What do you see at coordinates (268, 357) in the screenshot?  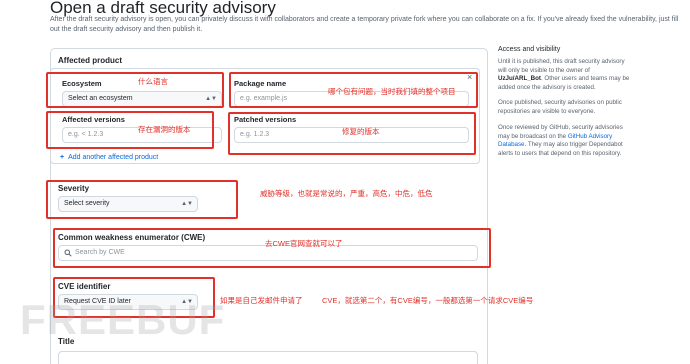 I see `title-input` at bounding box center [268, 357].